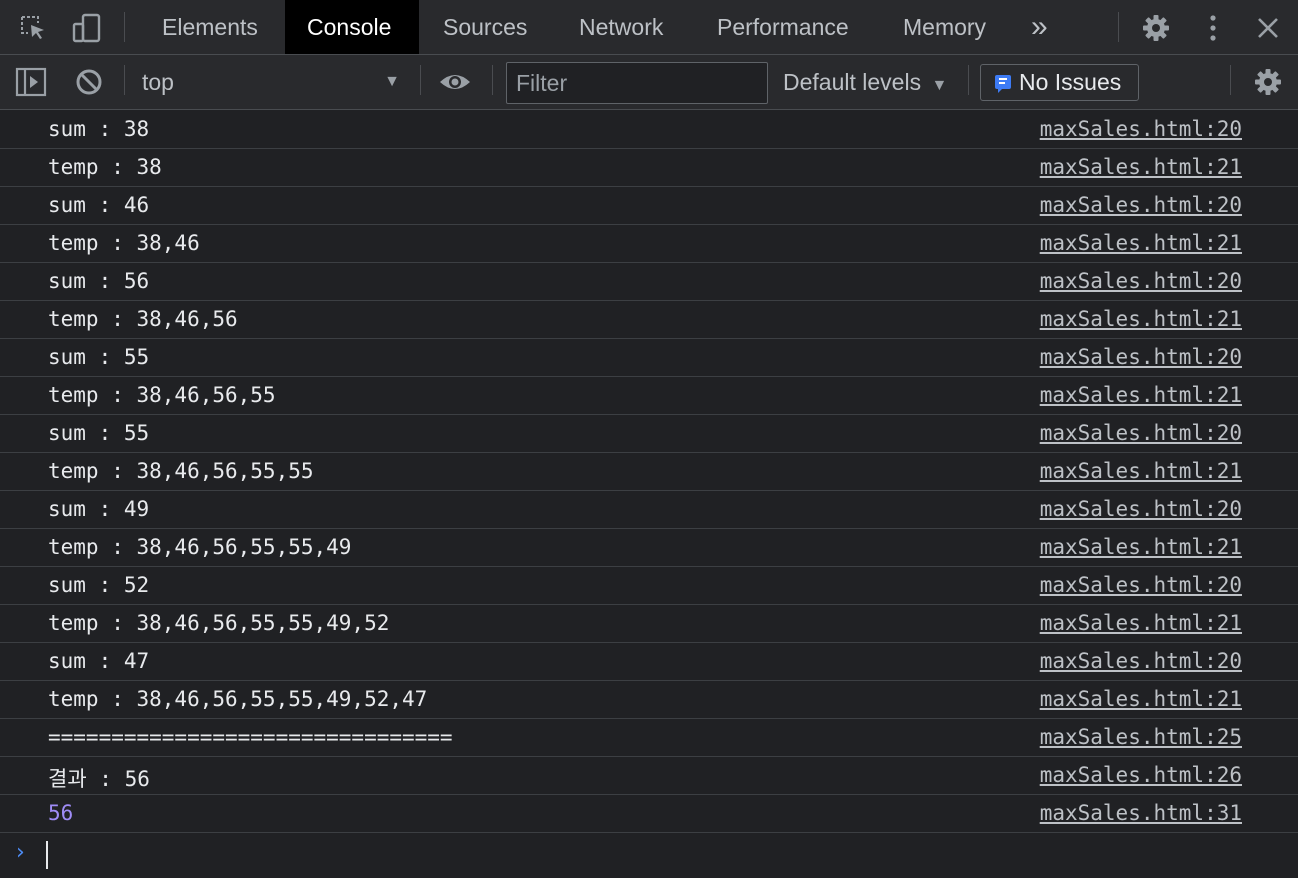  I want to click on close-icon, so click(1268, 28).